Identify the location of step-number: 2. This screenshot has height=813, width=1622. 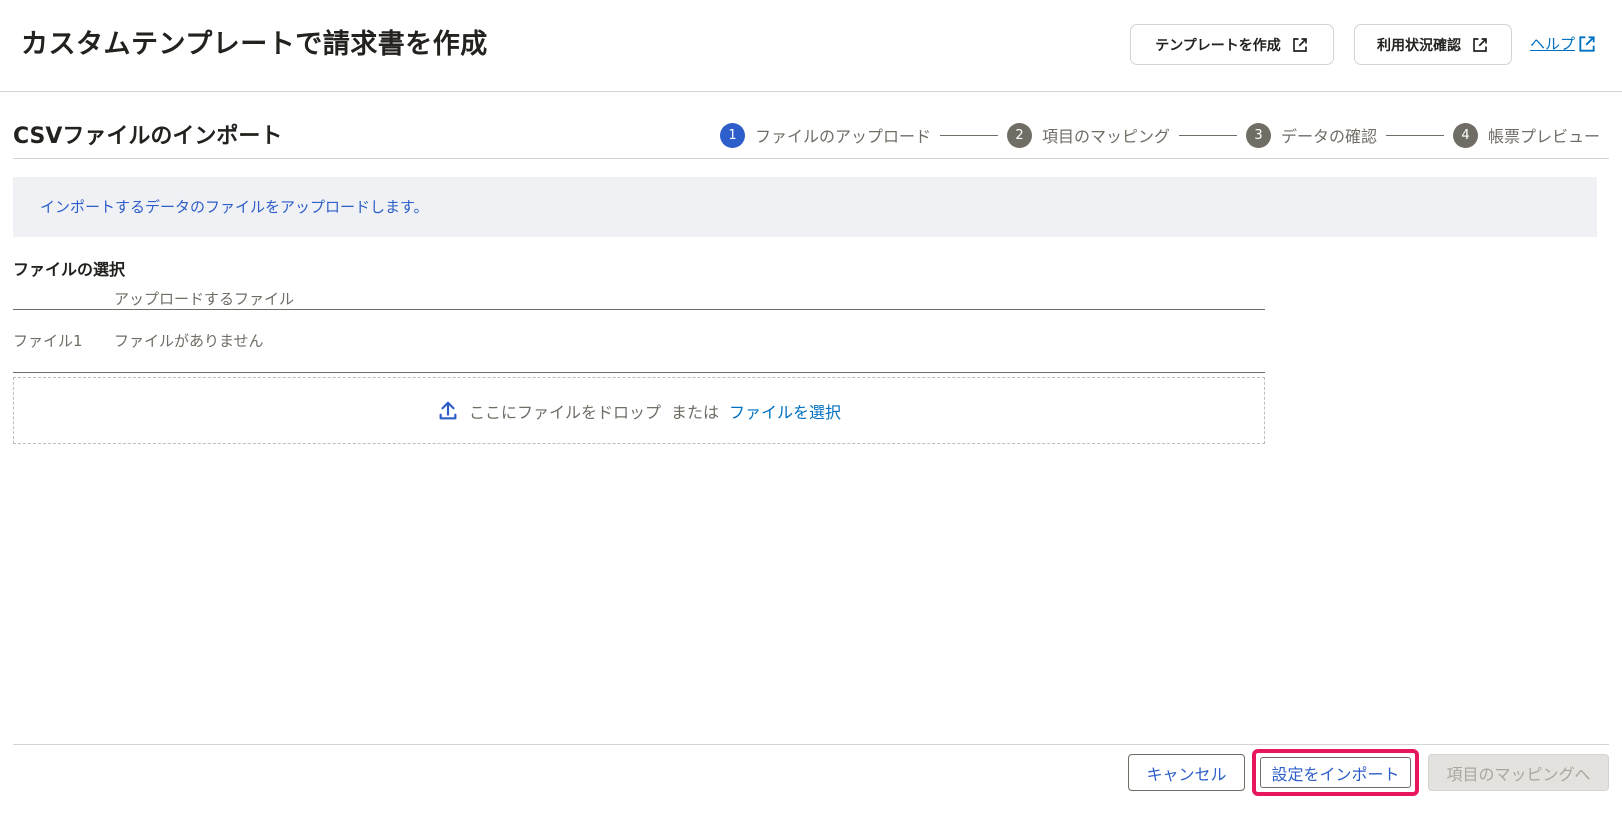
(1020, 135).